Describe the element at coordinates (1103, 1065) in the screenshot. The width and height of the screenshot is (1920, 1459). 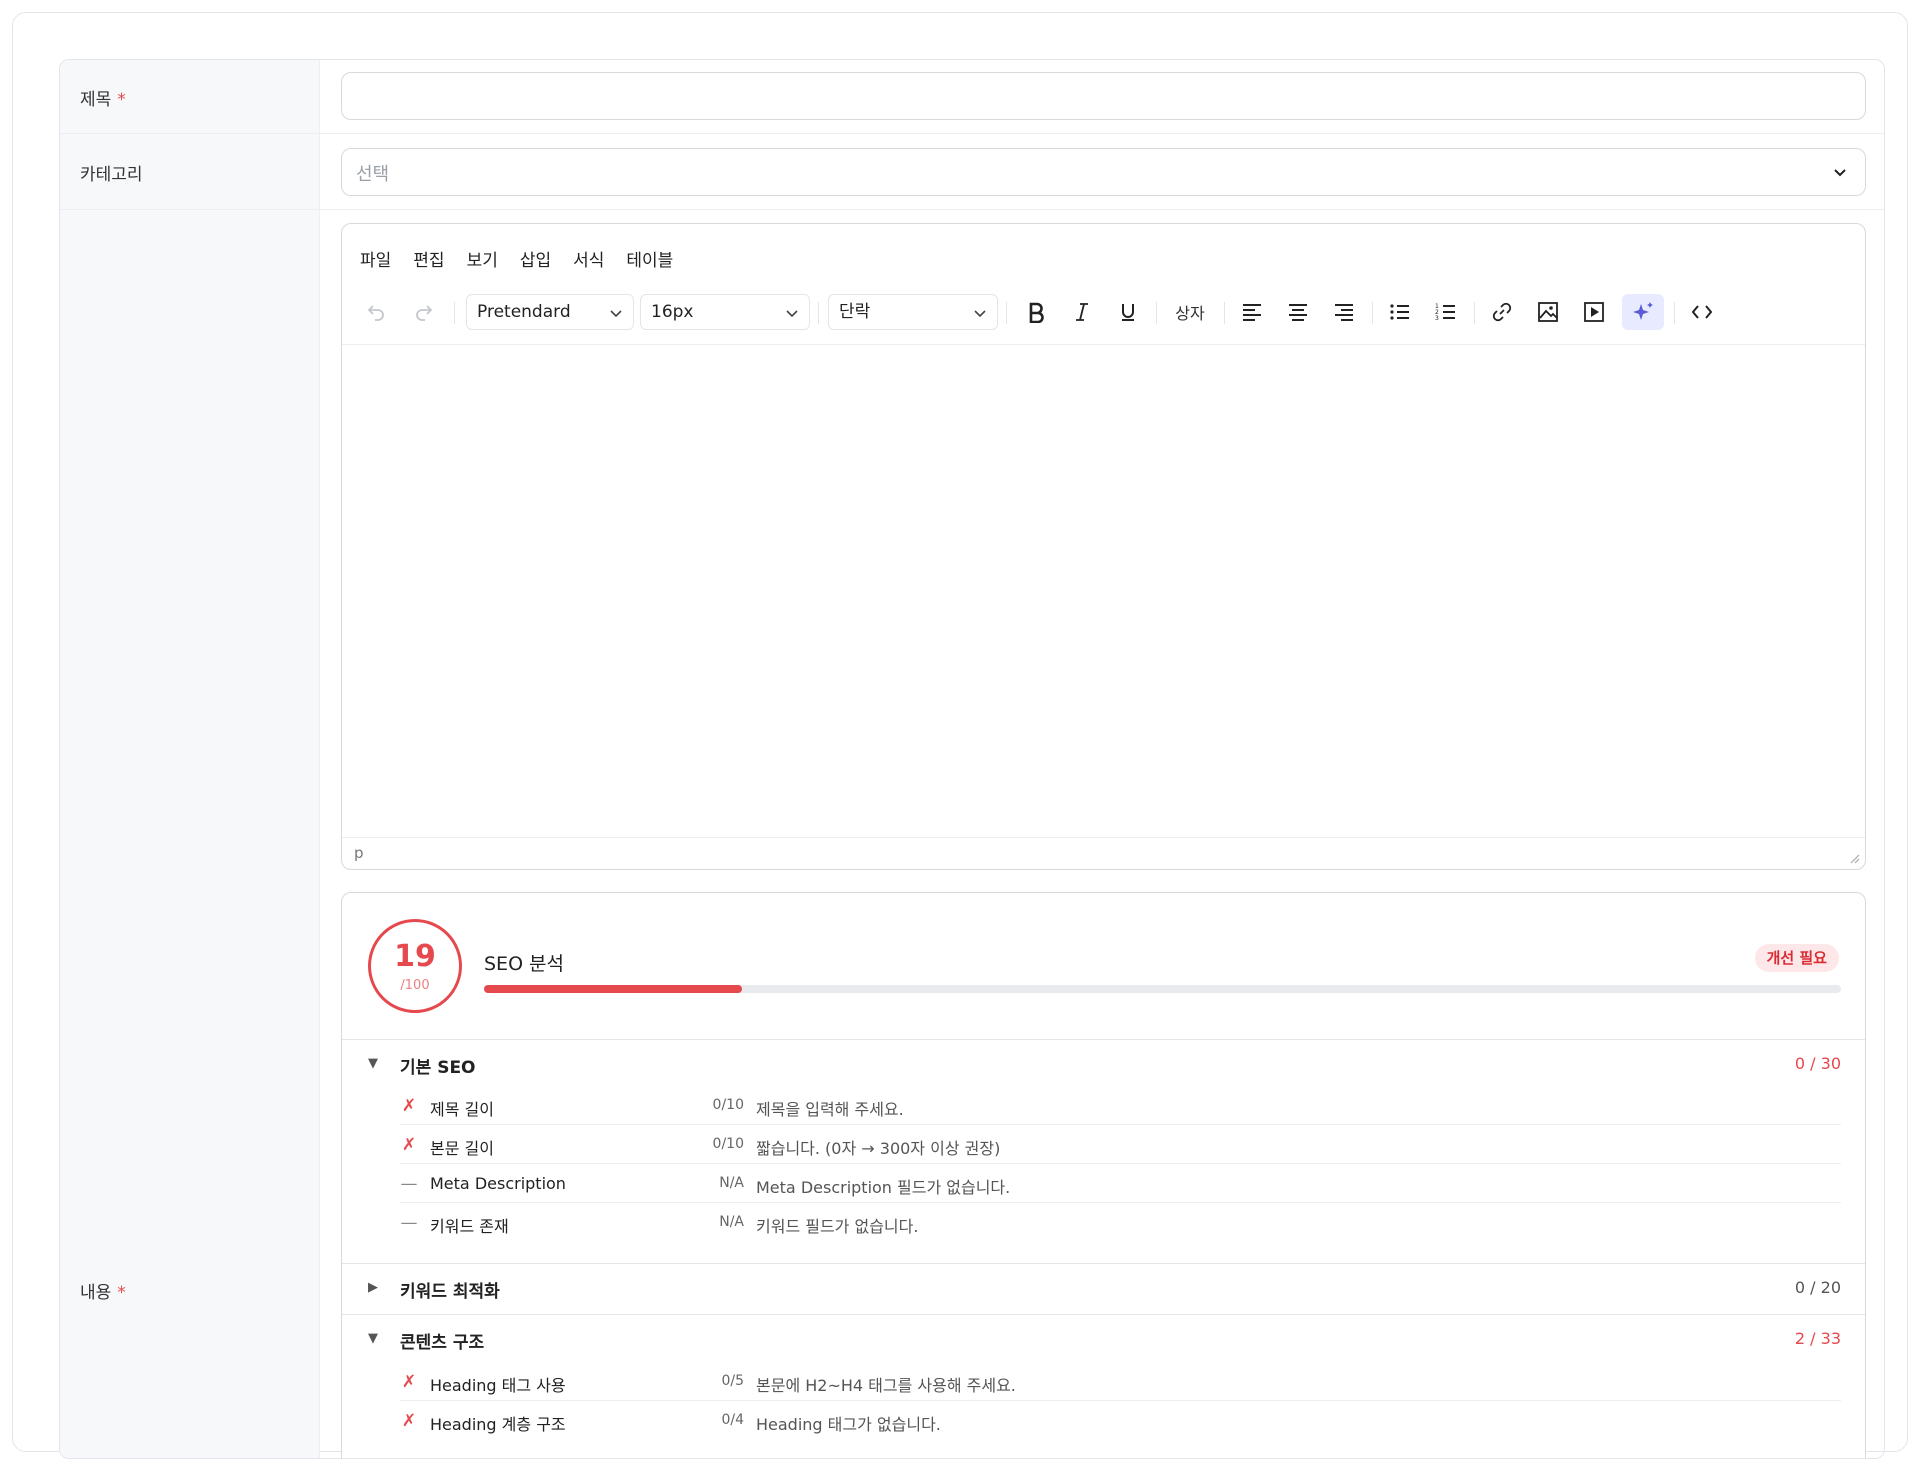
I see `seo-section-basic-header: ▼ 기본 SEO 0 / 30` at that location.